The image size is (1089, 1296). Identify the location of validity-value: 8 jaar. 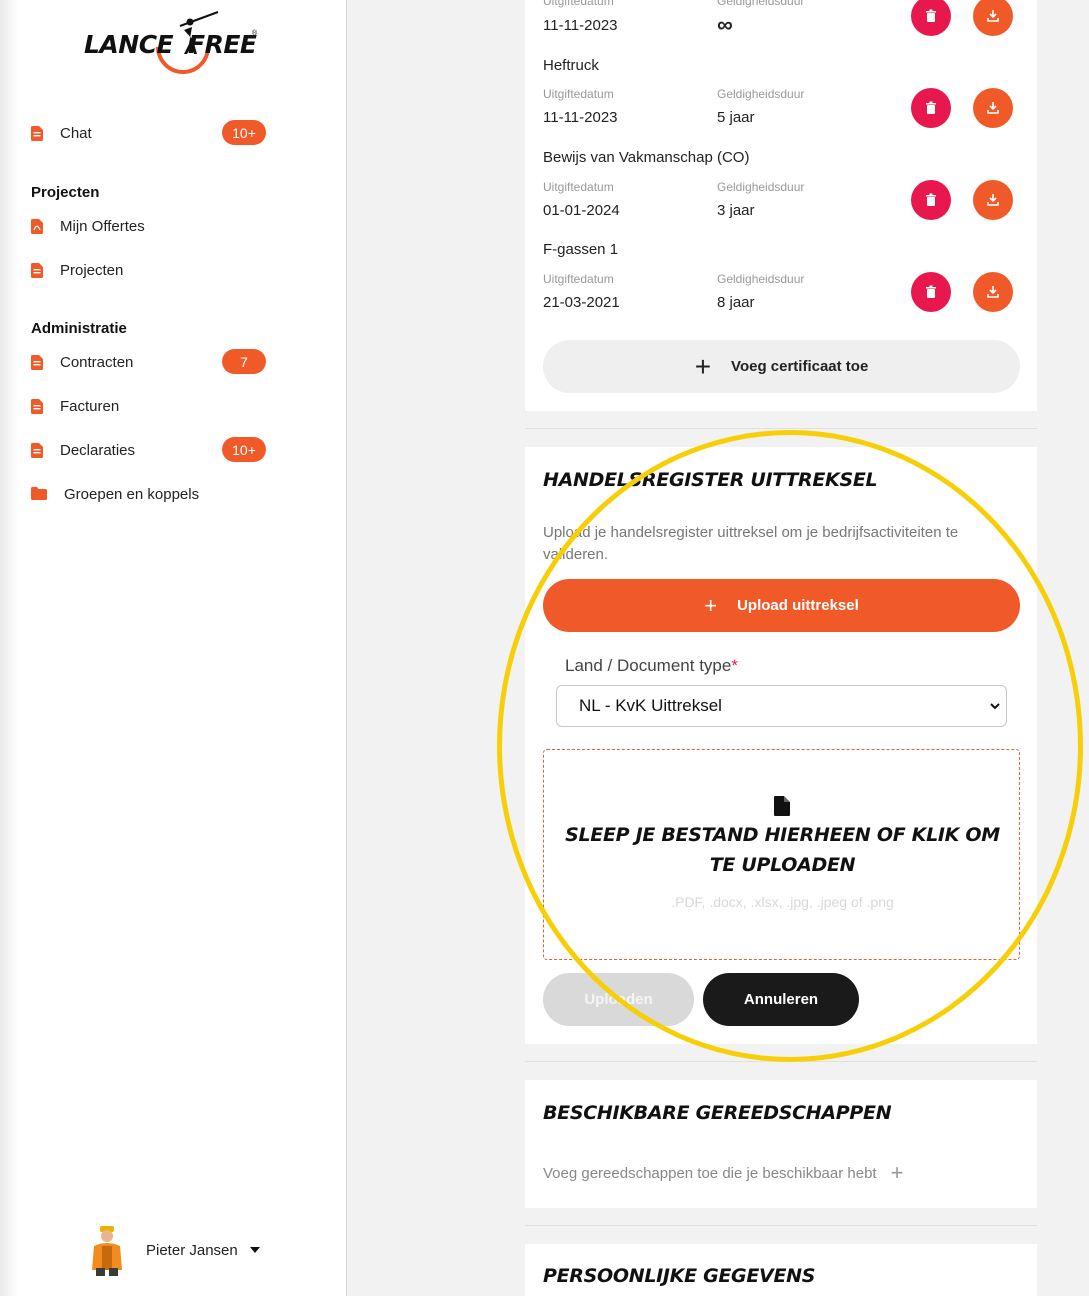
(736, 302).